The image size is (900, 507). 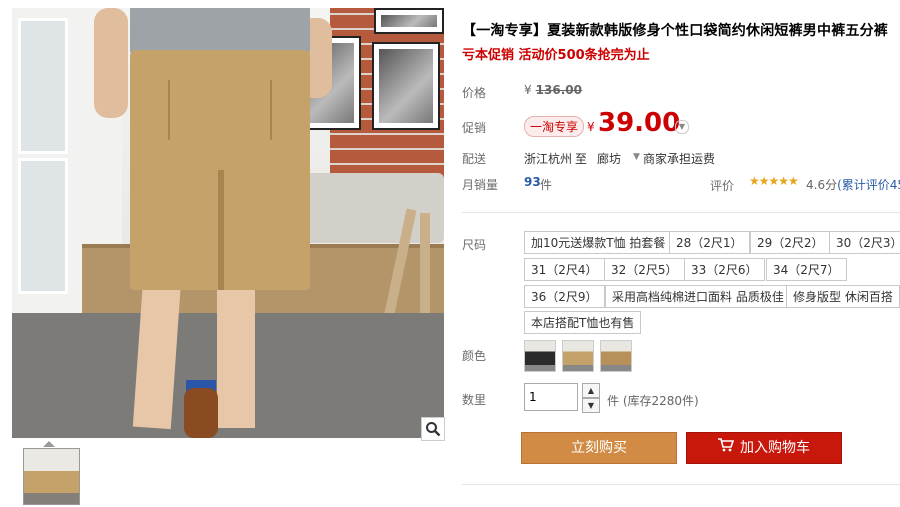 I want to click on product-title: 【一淘专享】夏装新款韩版修身个性口袋简约休闲短裤男中裤五分裤, so click(x=675, y=31).